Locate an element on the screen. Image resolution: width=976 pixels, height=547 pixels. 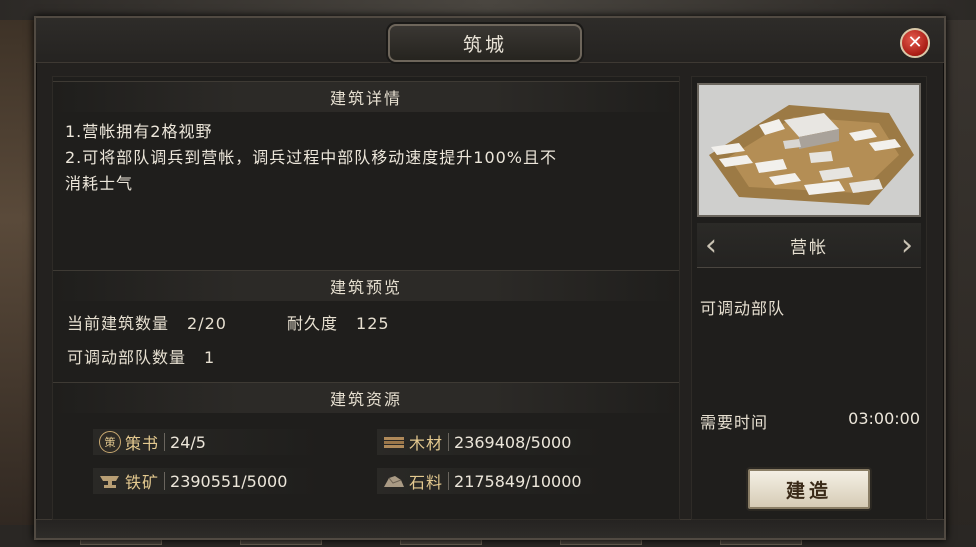
resource-value: 24/5 is located at coordinates (188, 442).